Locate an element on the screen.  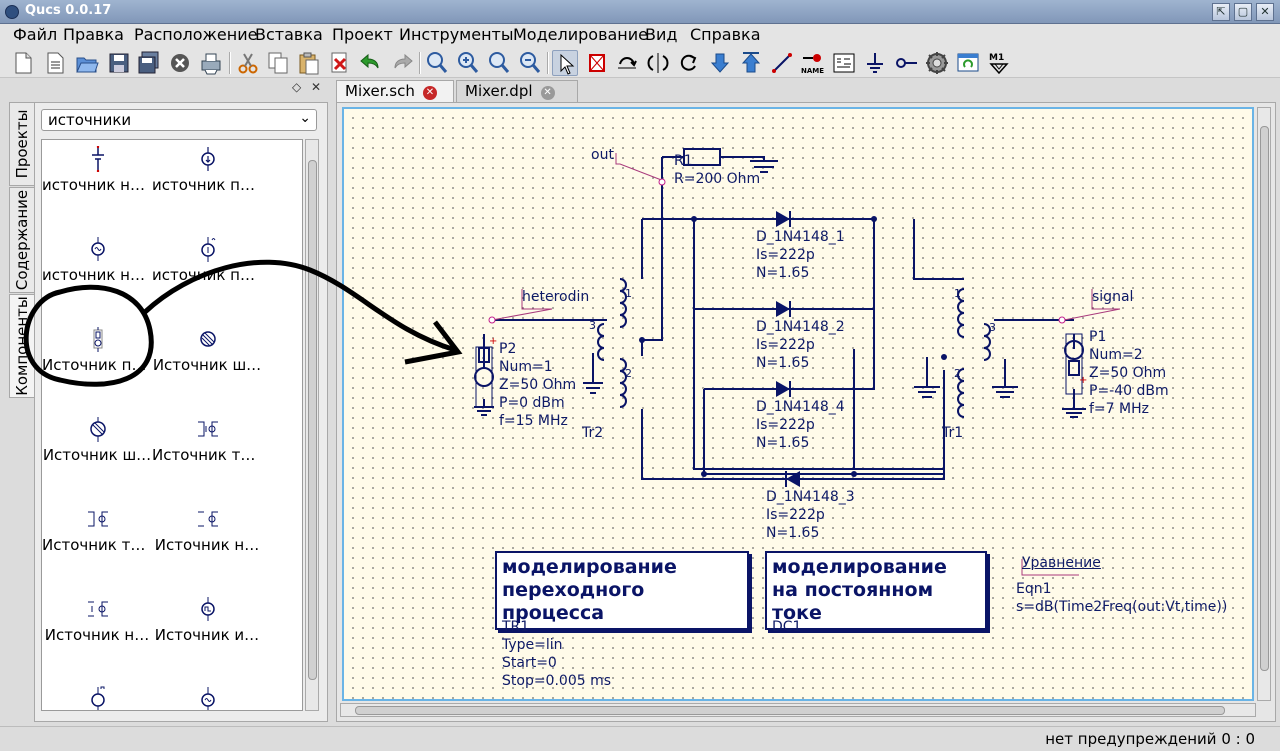
exit-subcircuit-icon is located at coordinates (751, 63).